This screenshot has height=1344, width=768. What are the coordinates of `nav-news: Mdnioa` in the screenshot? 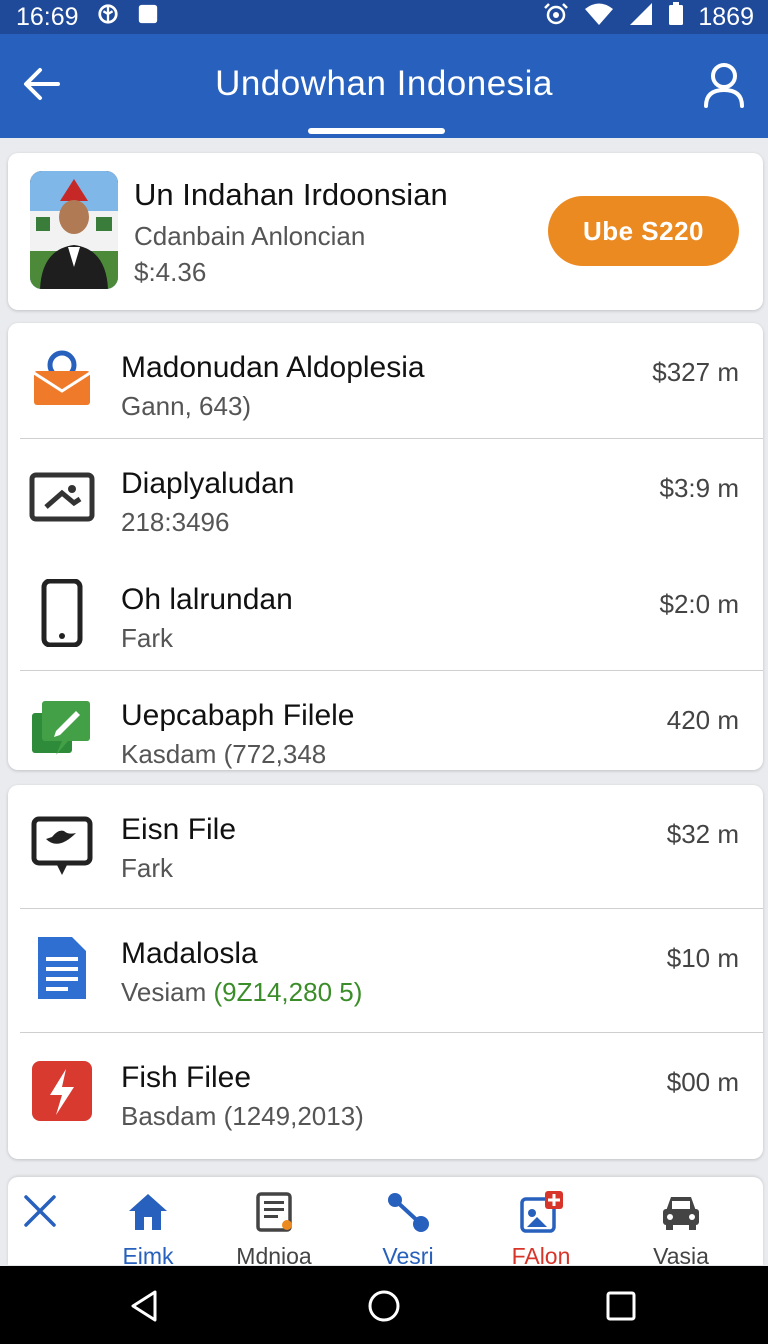 It's located at (274, 1228).